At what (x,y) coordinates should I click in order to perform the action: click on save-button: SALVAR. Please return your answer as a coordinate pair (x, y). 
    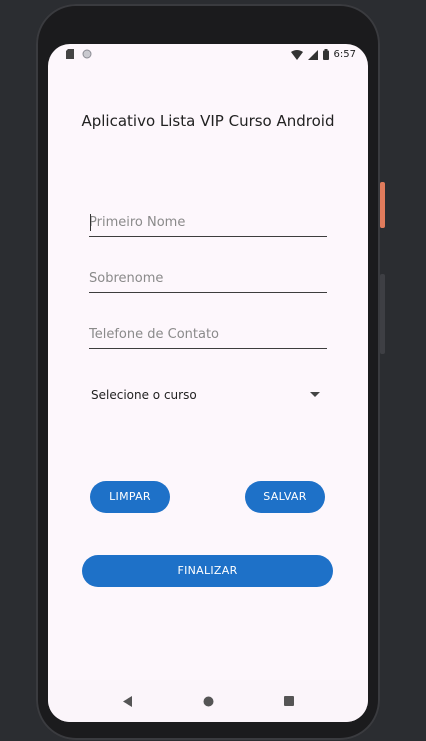
    Looking at the image, I should click on (285, 497).